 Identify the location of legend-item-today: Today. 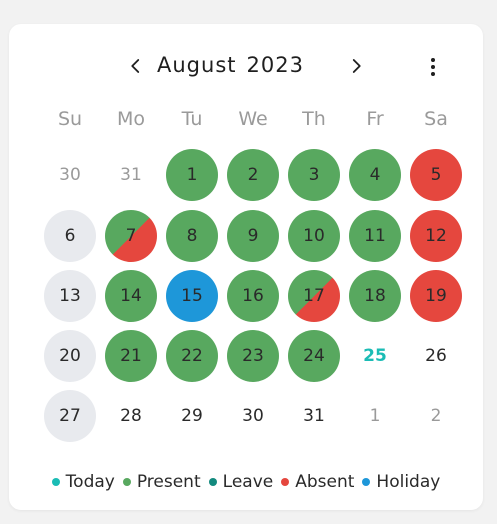
(83, 482).